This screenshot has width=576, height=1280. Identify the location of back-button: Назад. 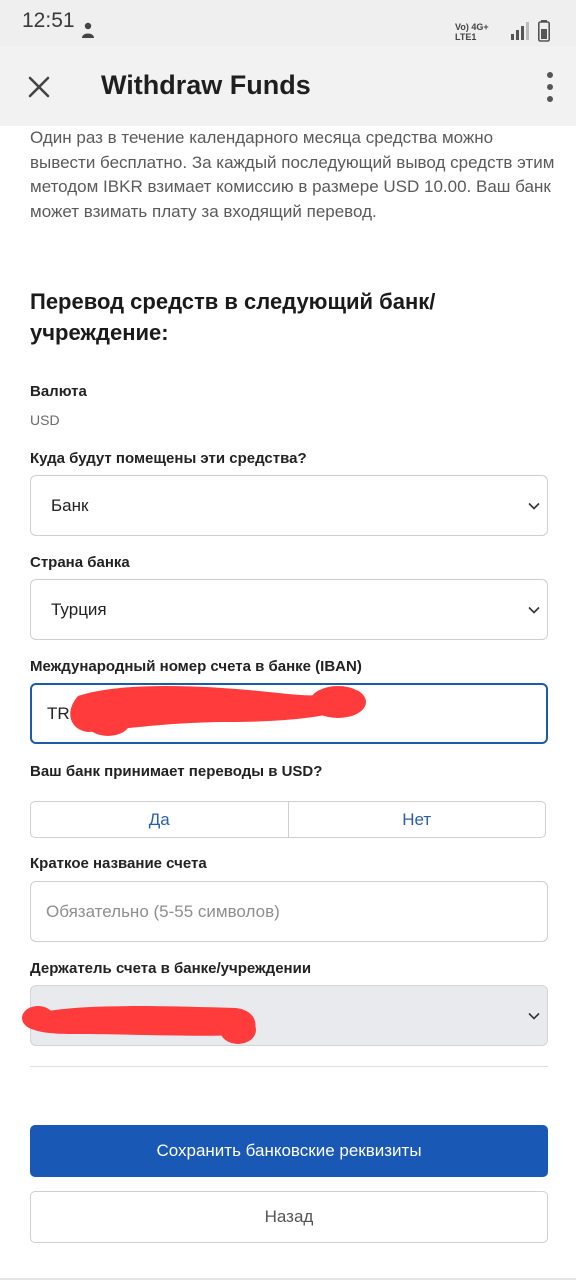
(289, 1217).